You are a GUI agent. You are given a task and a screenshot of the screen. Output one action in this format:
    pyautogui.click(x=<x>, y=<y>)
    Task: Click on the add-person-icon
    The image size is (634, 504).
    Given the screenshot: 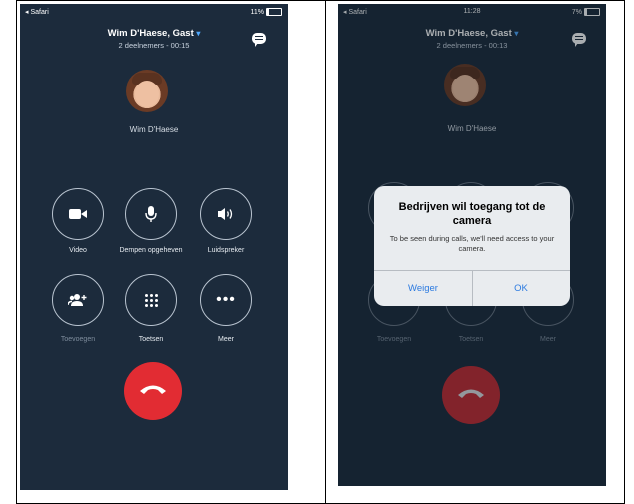 What is the action you would take?
    pyautogui.click(x=77, y=300)
    